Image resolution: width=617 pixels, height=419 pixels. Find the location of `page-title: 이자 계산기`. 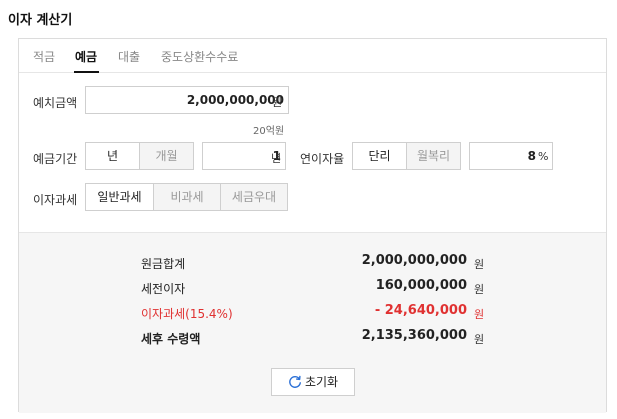

page-title: 이자 계산기 is located at coordinates (40, 20).